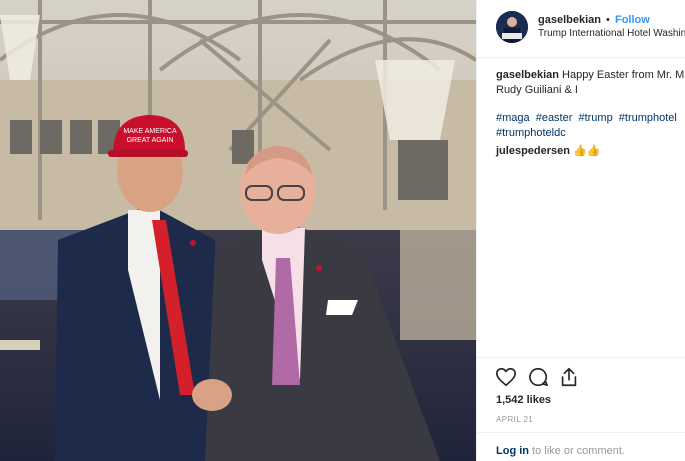  I want to click on header-username: gaselbekian, so click(569, 20).